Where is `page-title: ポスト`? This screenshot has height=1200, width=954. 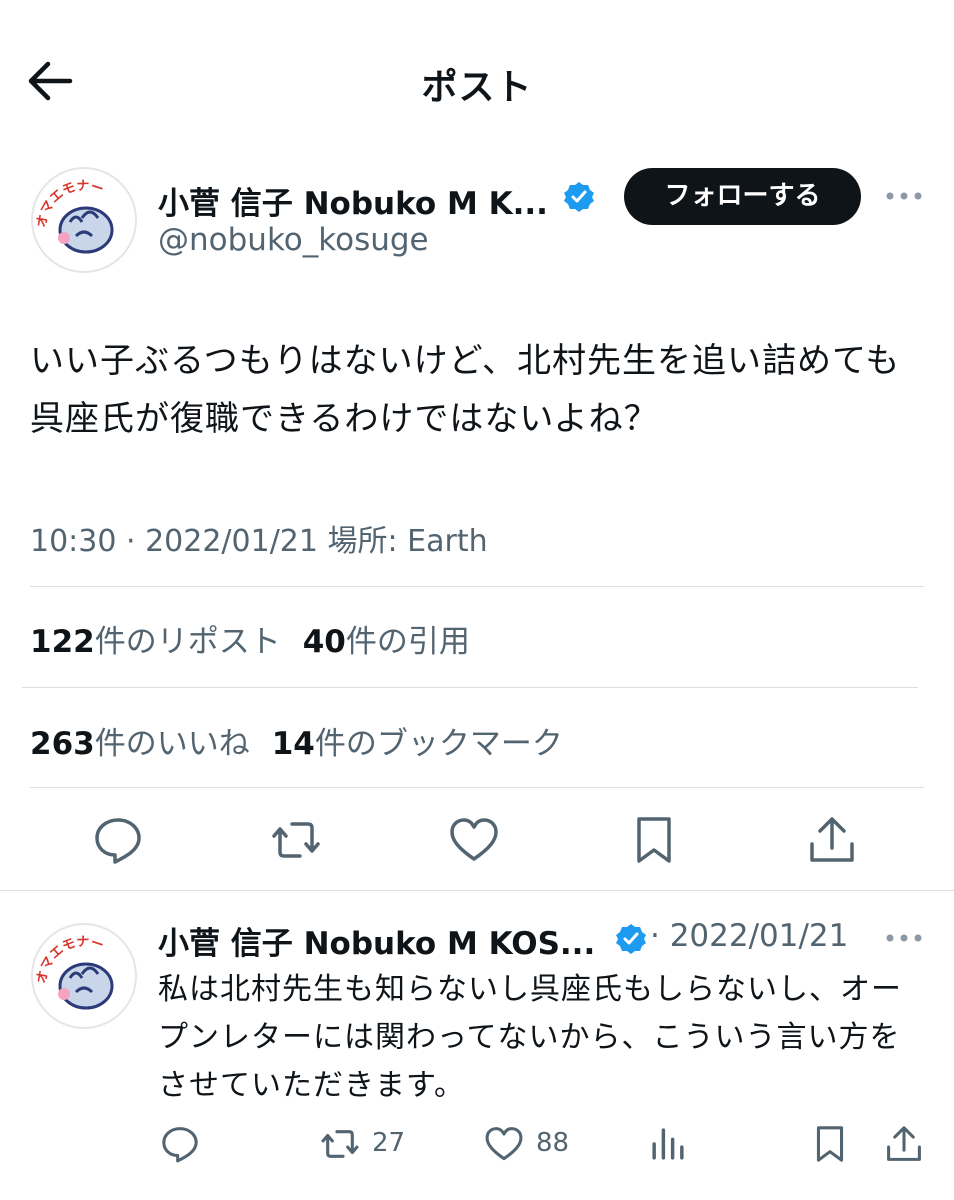
page-title: ポスト is located at coordinates (477, 87).